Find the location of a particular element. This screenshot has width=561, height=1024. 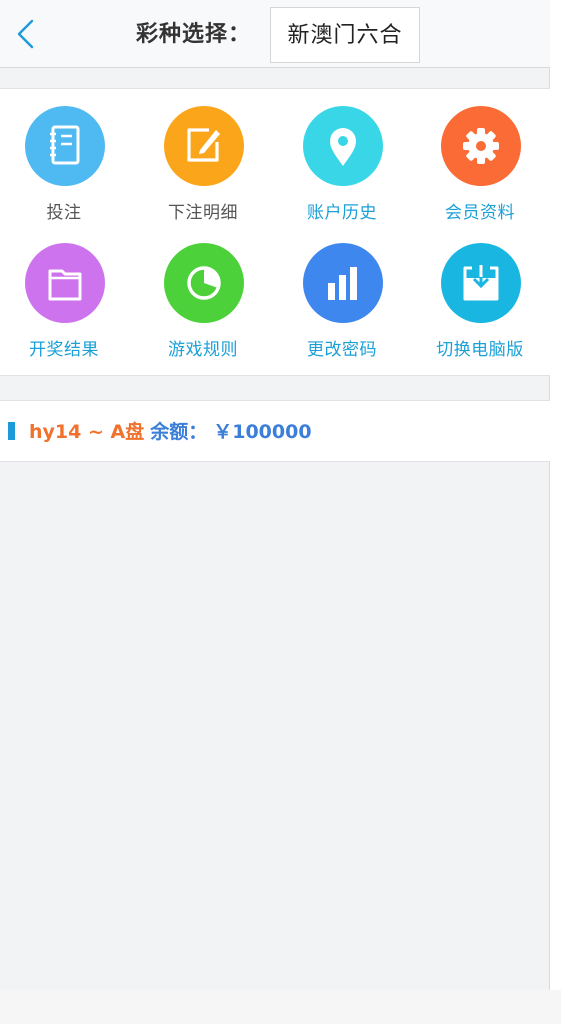

lottery-type-select: 新澳门六合 is located at coordinates (345, 35).